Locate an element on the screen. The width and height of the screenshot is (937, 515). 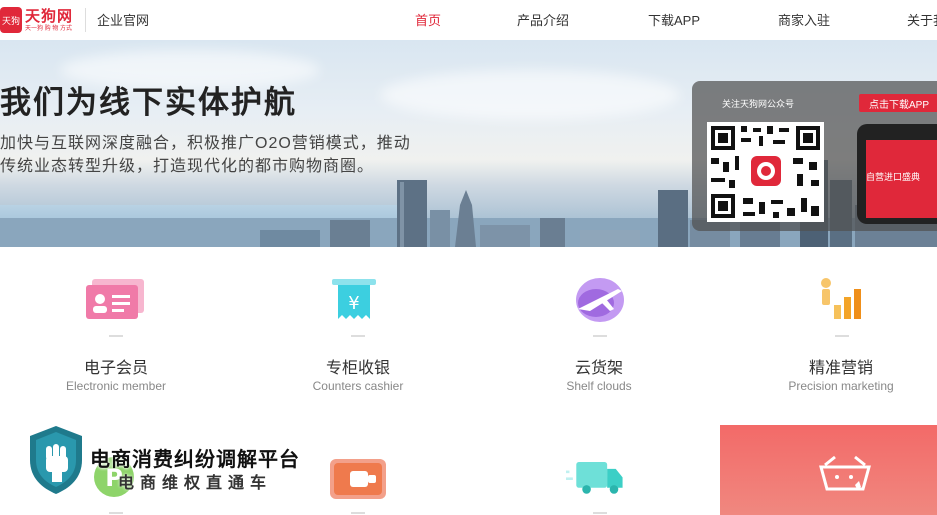
delivery-truck-icon is located at coordinates (594, 478).